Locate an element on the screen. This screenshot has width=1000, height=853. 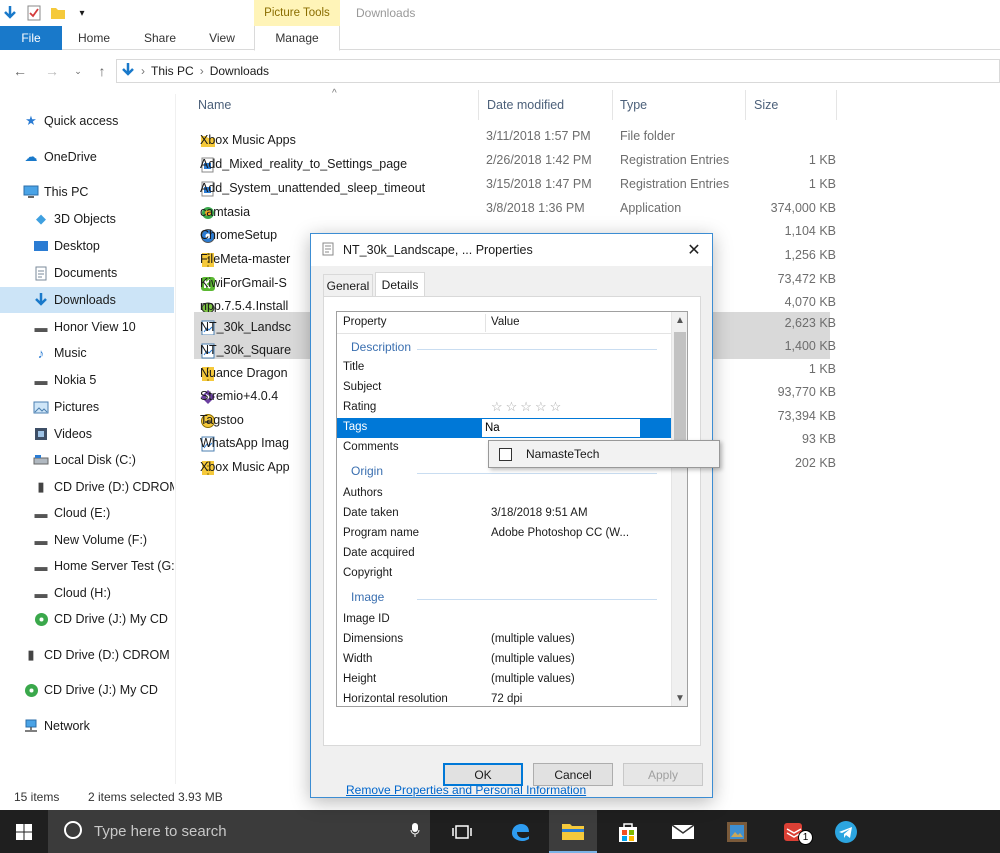
telegram-icon is located at coordinates (846, 831).